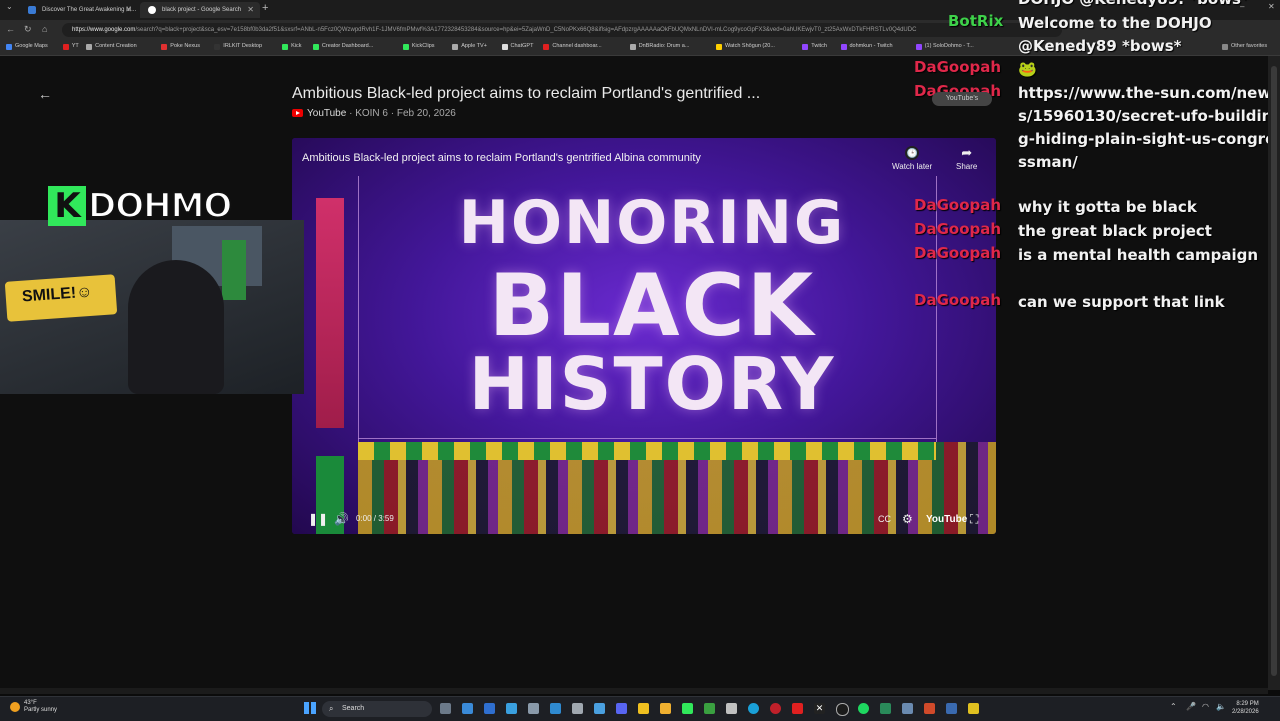 The width and height of the screenshot is (1280, 721). I want to click on youtube-icon, so click(297, 113).